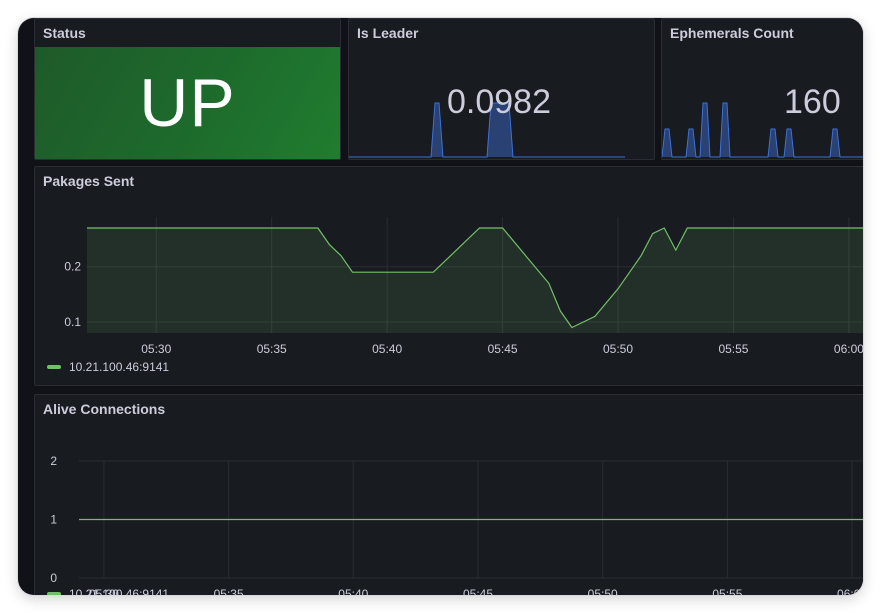  I want to click on status-indicator: UP, so click(187, 103).